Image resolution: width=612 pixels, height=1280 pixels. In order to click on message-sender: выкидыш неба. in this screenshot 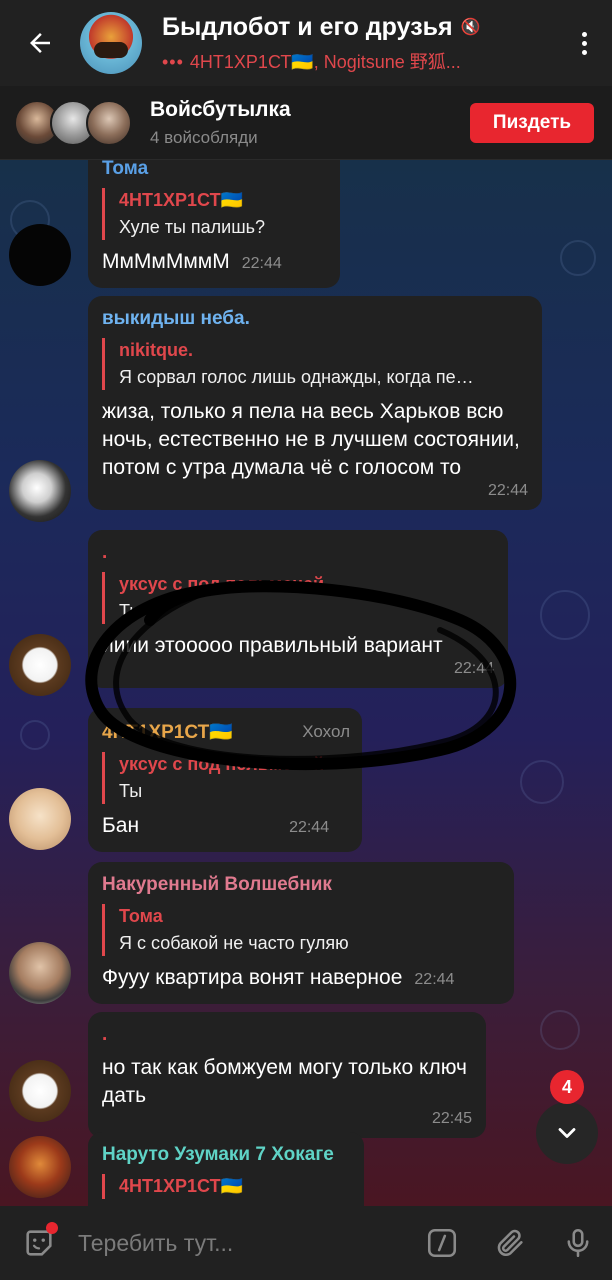, I will do `click(315, 319)`.